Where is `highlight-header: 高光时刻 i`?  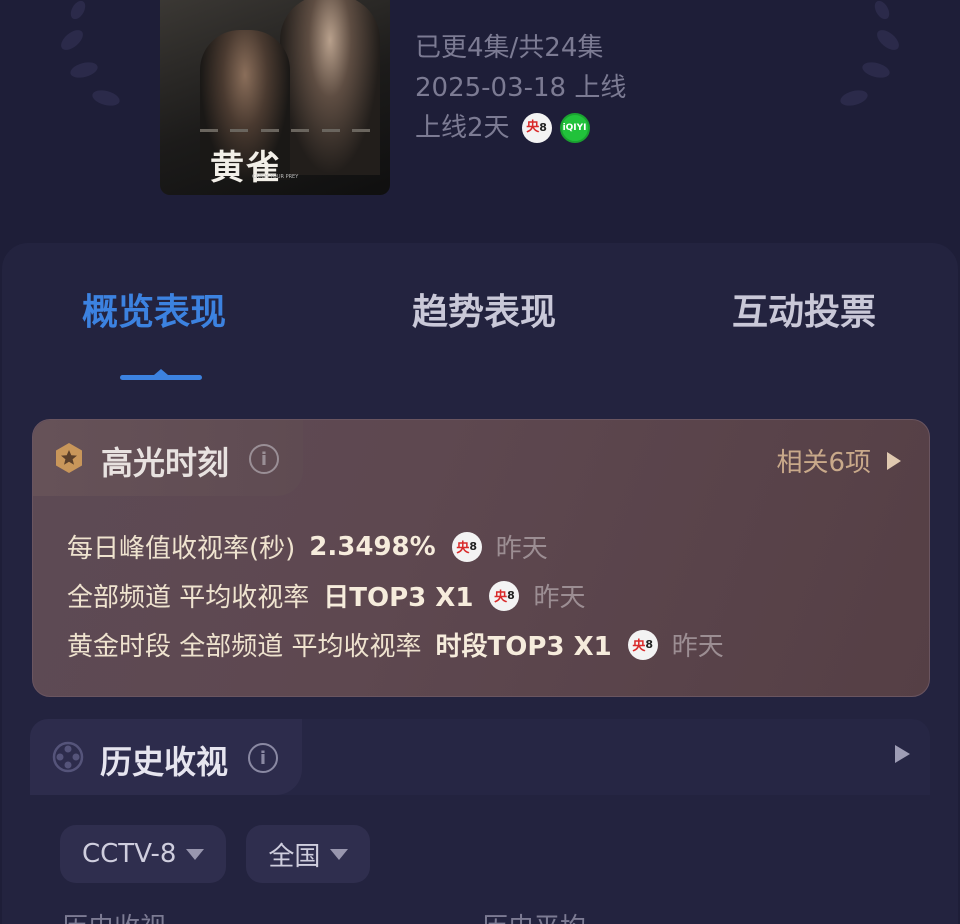 highlight-header: 高光时刻 i is located at coordinates (168, 458).